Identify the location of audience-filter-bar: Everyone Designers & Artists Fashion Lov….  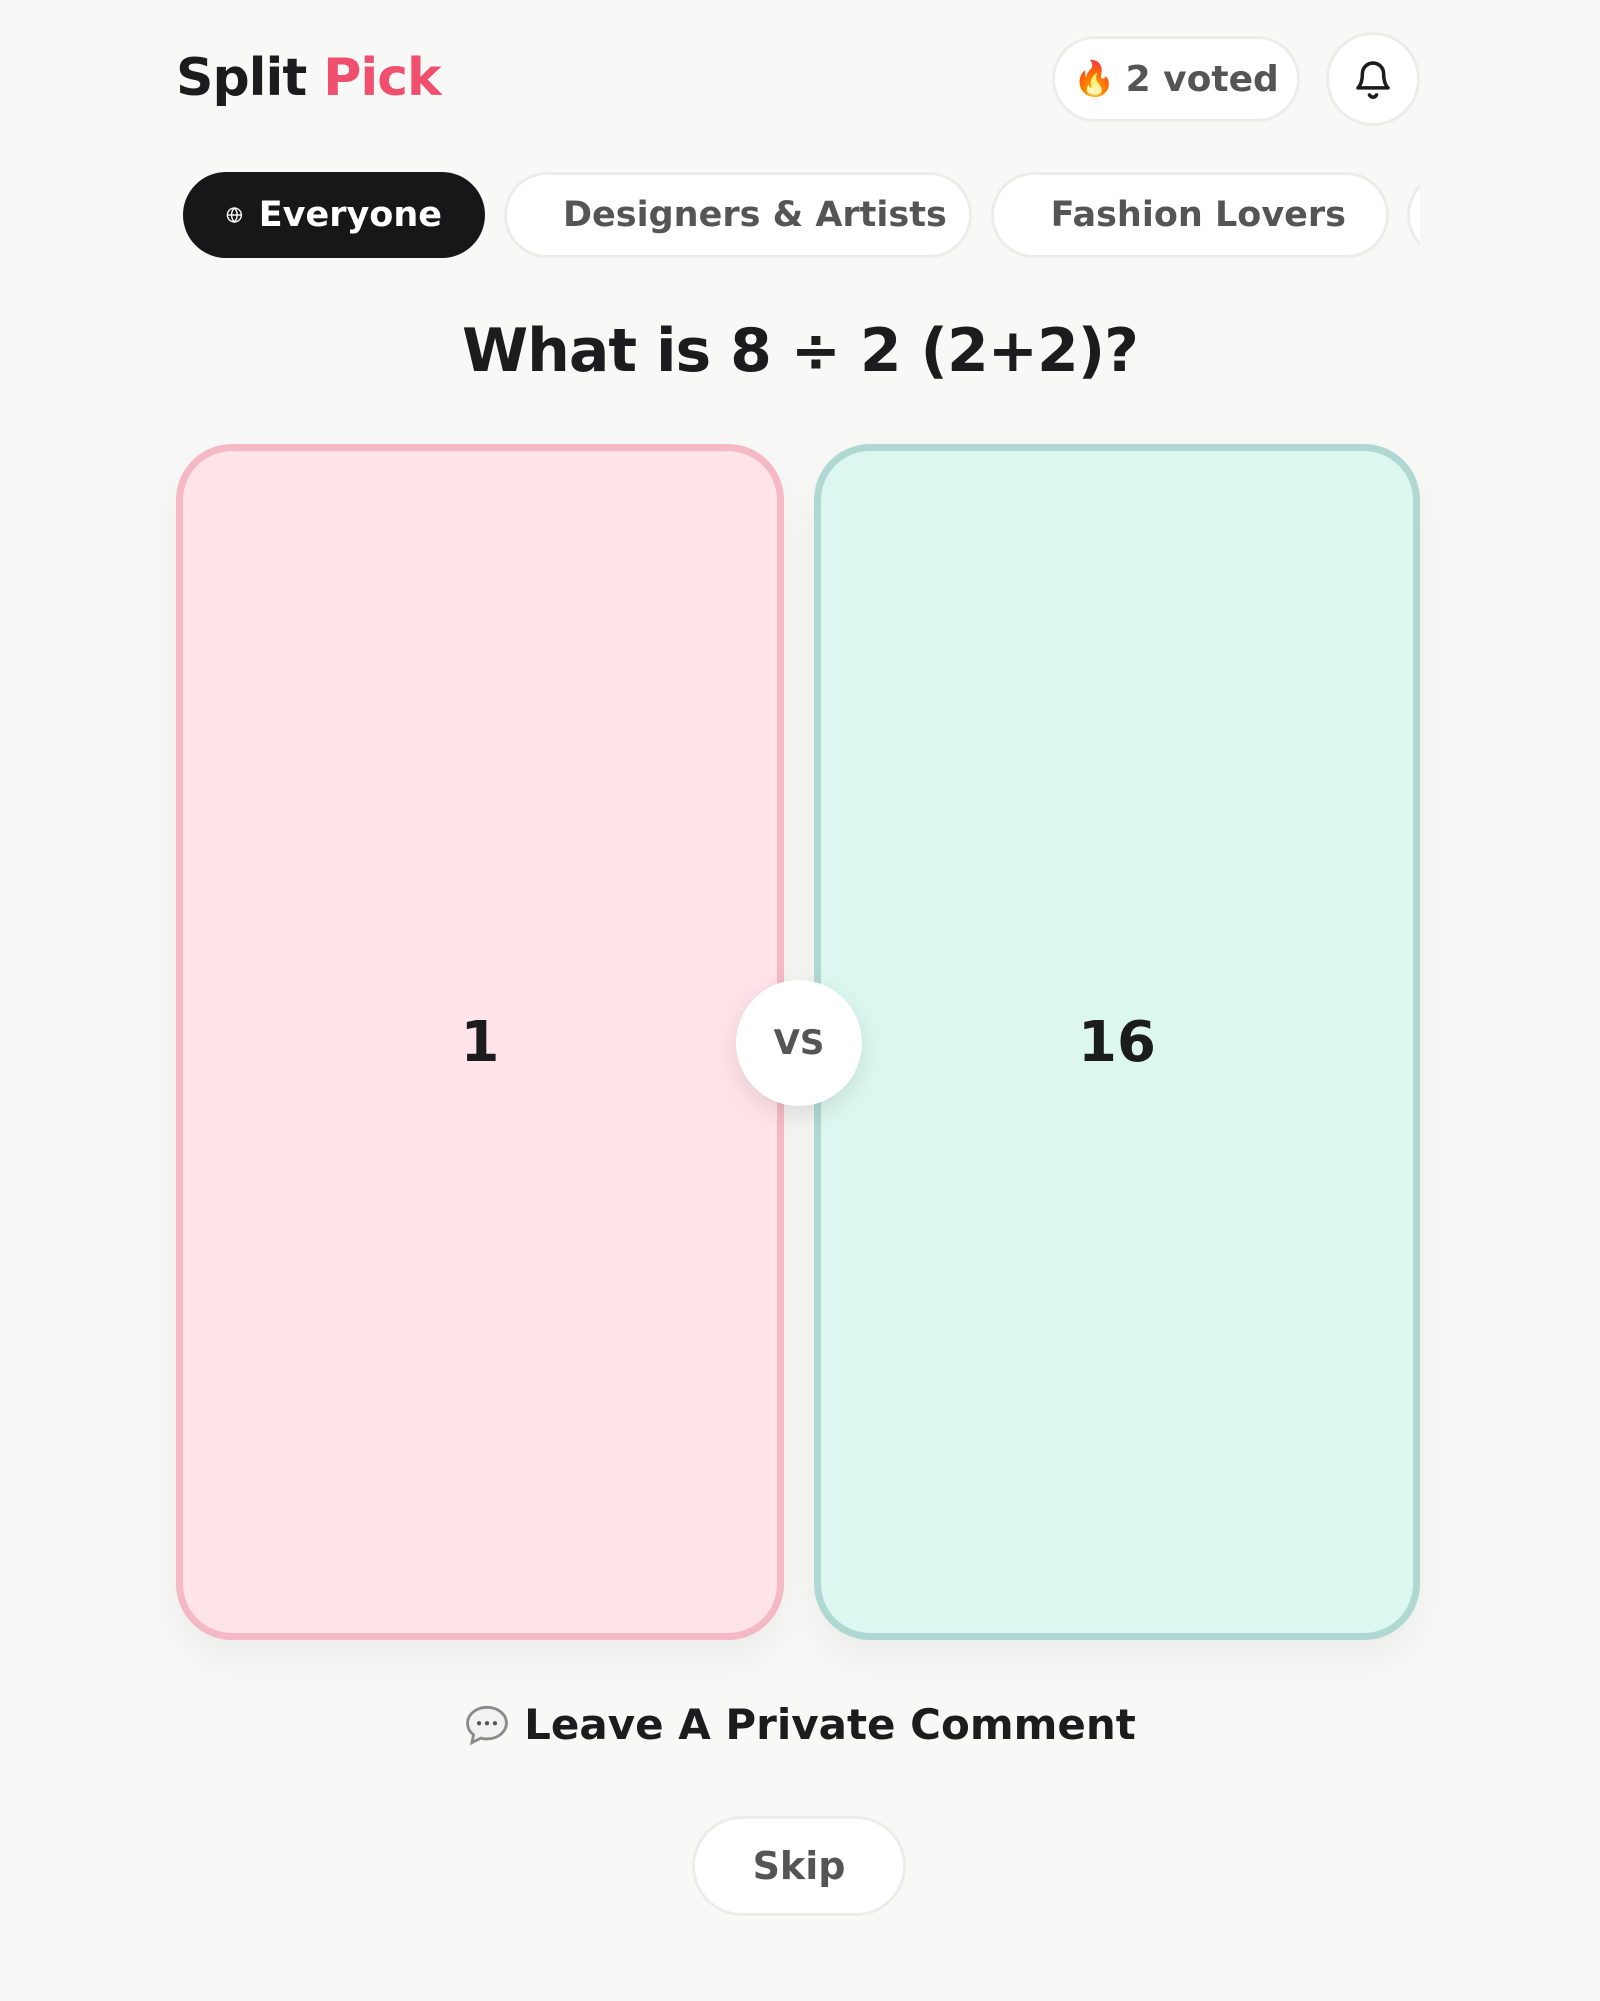
(798, 218).